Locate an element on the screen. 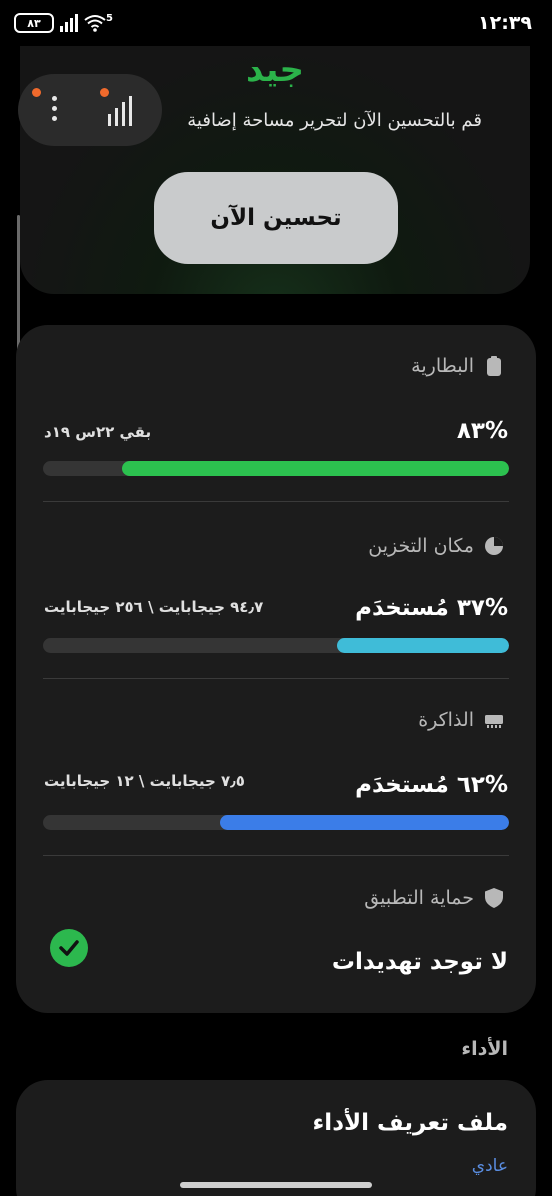 Image resolution: width=552 pixels, height=1196 pixels. storage-bar-fill is located at coordinates (422, 645).